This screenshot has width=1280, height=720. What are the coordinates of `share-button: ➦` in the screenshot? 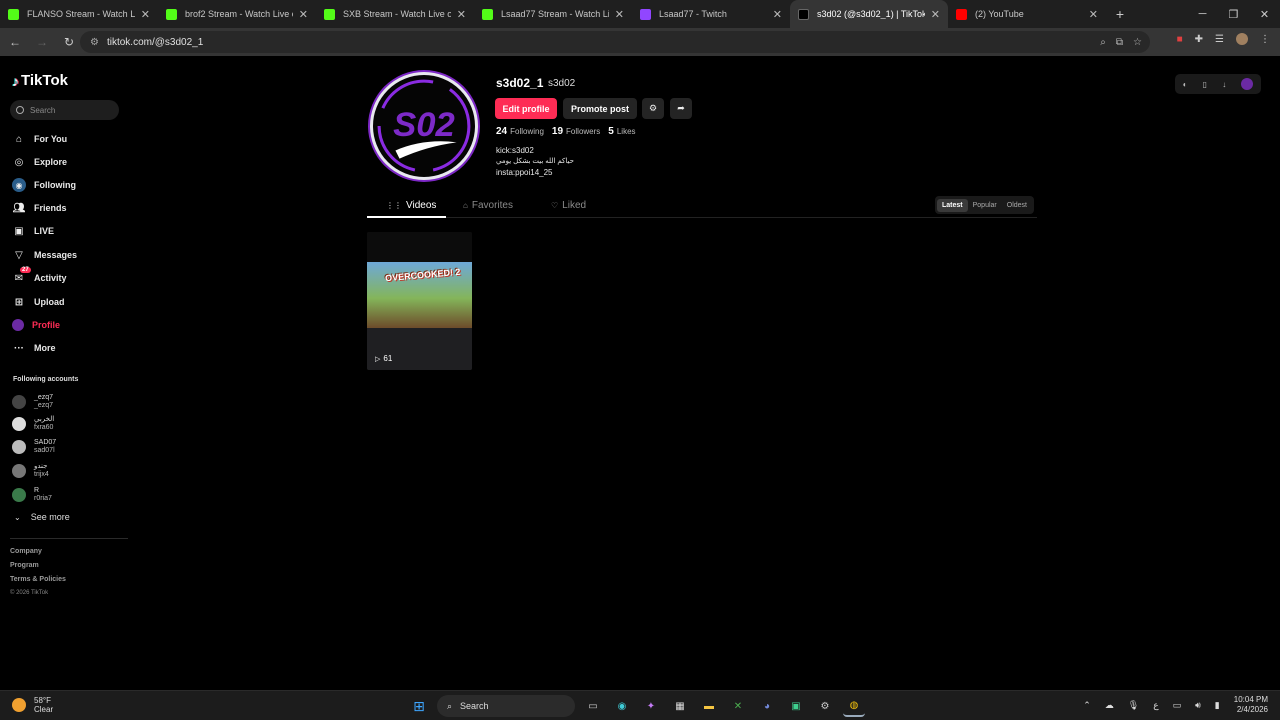 It's located at (681, 108).